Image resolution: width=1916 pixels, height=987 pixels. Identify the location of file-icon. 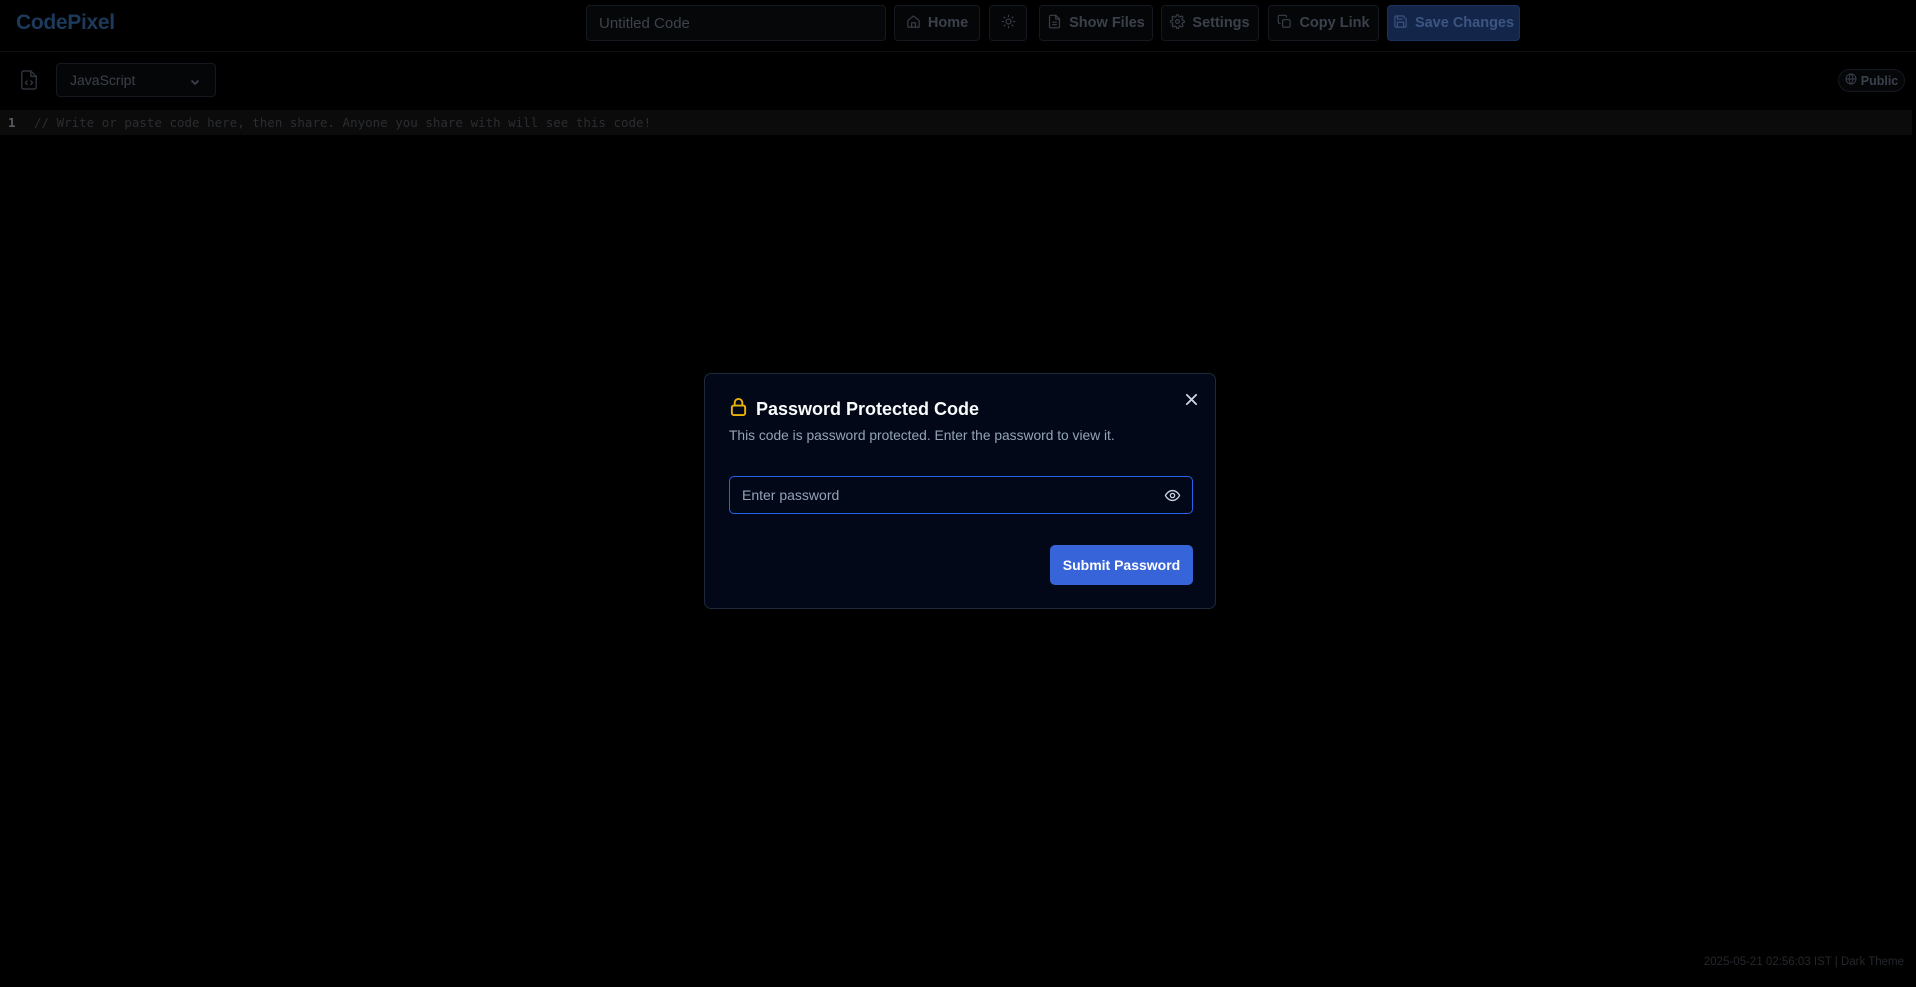
(1054, 23).